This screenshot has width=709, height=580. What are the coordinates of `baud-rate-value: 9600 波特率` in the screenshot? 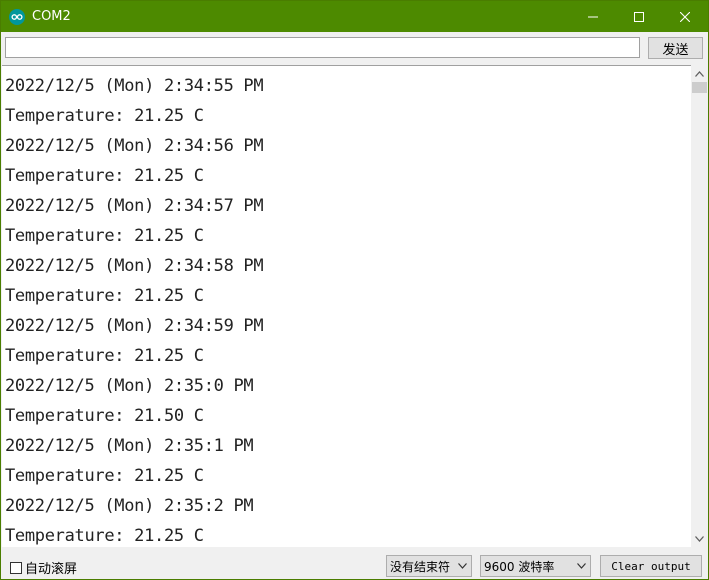 It's located at (519, 566).